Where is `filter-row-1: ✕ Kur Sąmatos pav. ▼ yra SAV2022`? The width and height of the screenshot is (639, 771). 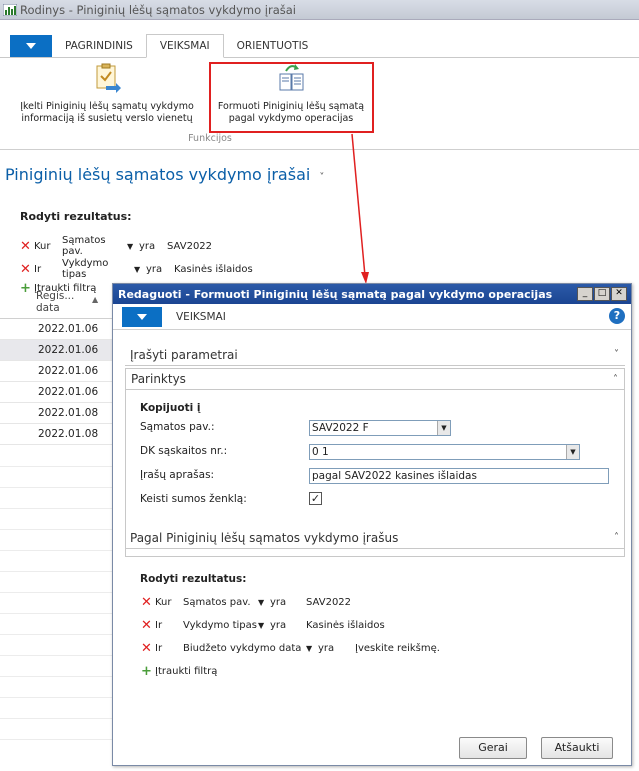
filter-row-1: ✕ Kur Sąmatos pav. ▼ yra SAV2022 is located at coordinates (116, 246).